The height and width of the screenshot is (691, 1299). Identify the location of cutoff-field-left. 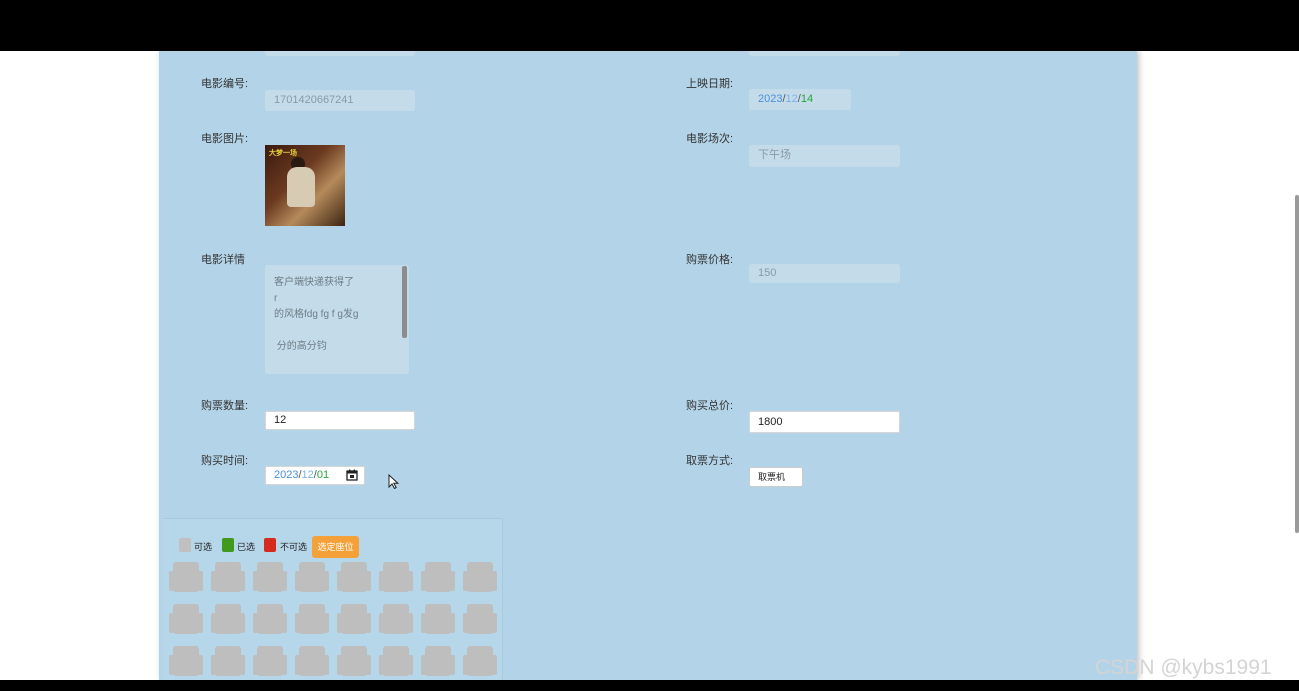
(340, 53).